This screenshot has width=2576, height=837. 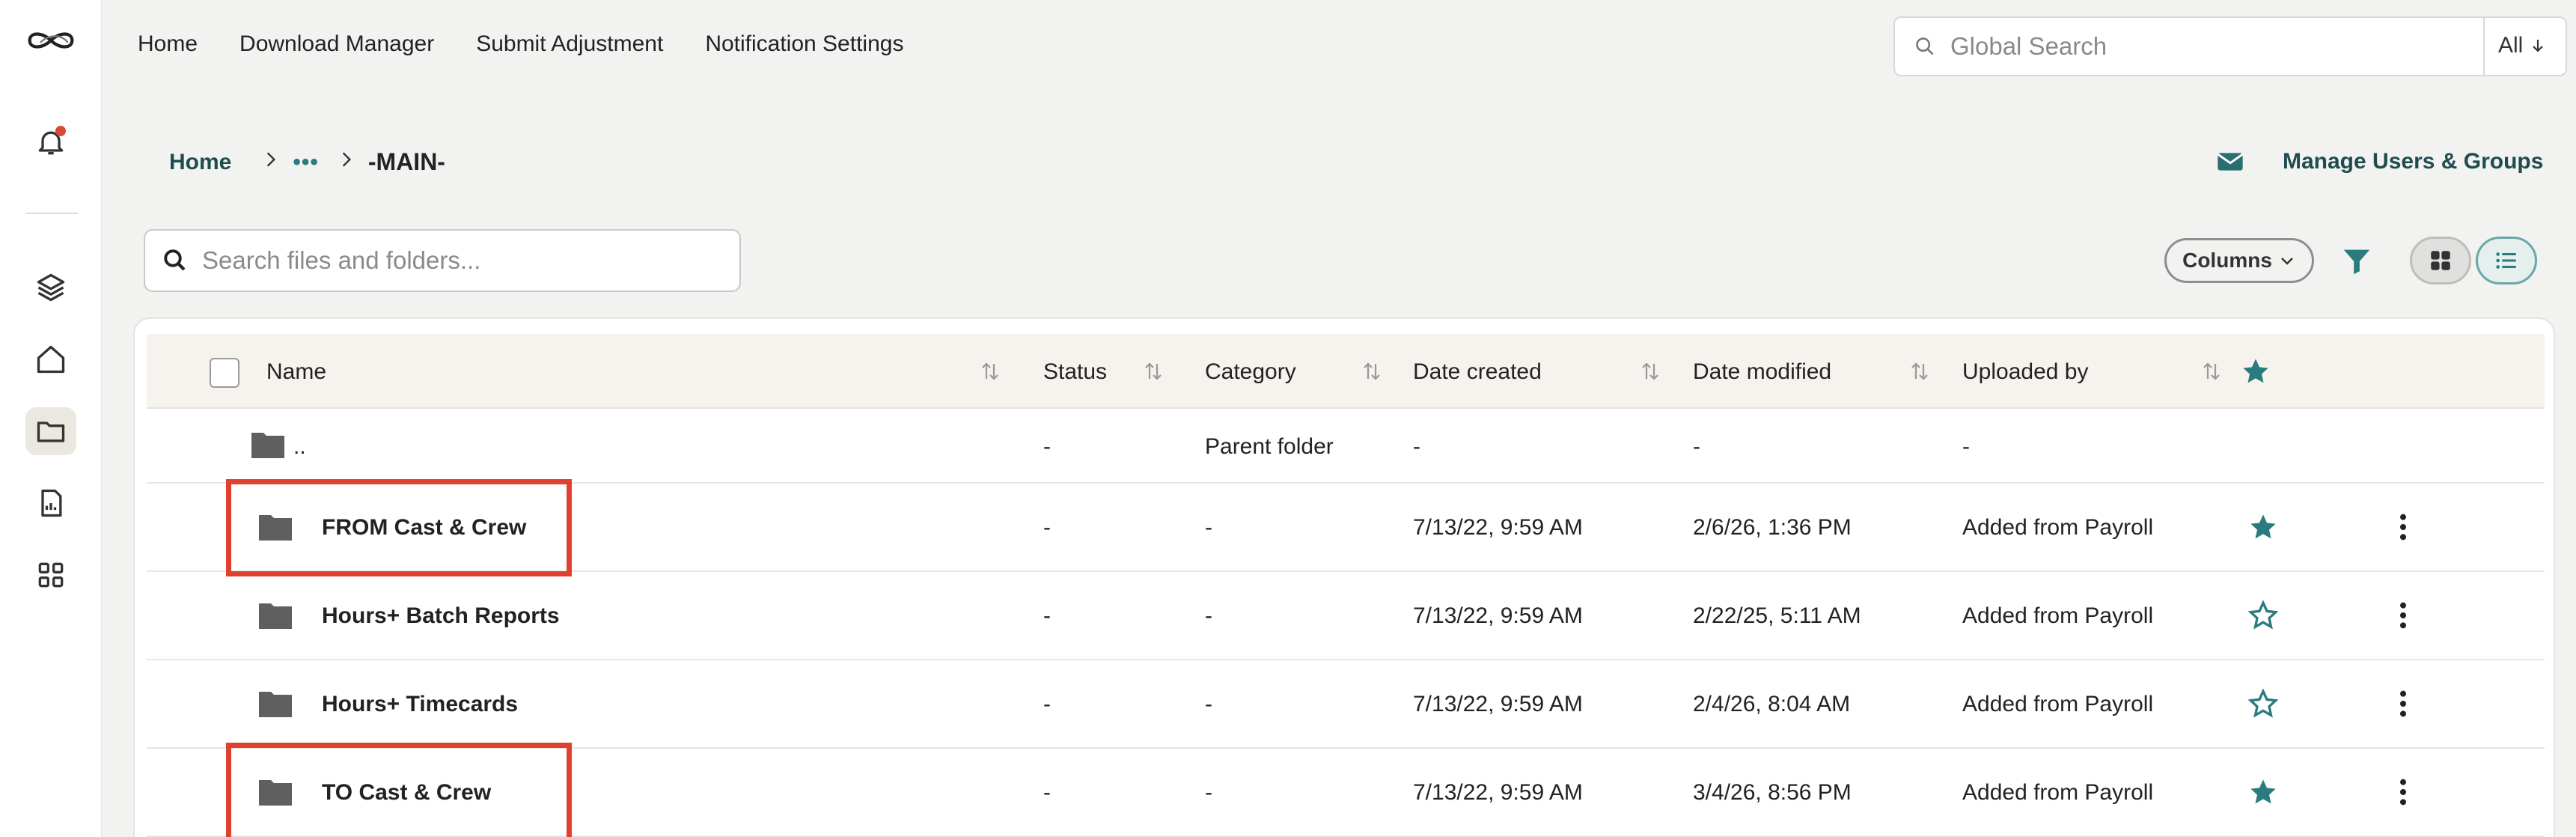 I want to click on nav-submit-adjustment: Submit Adjustment, so click(x=569, y=44).